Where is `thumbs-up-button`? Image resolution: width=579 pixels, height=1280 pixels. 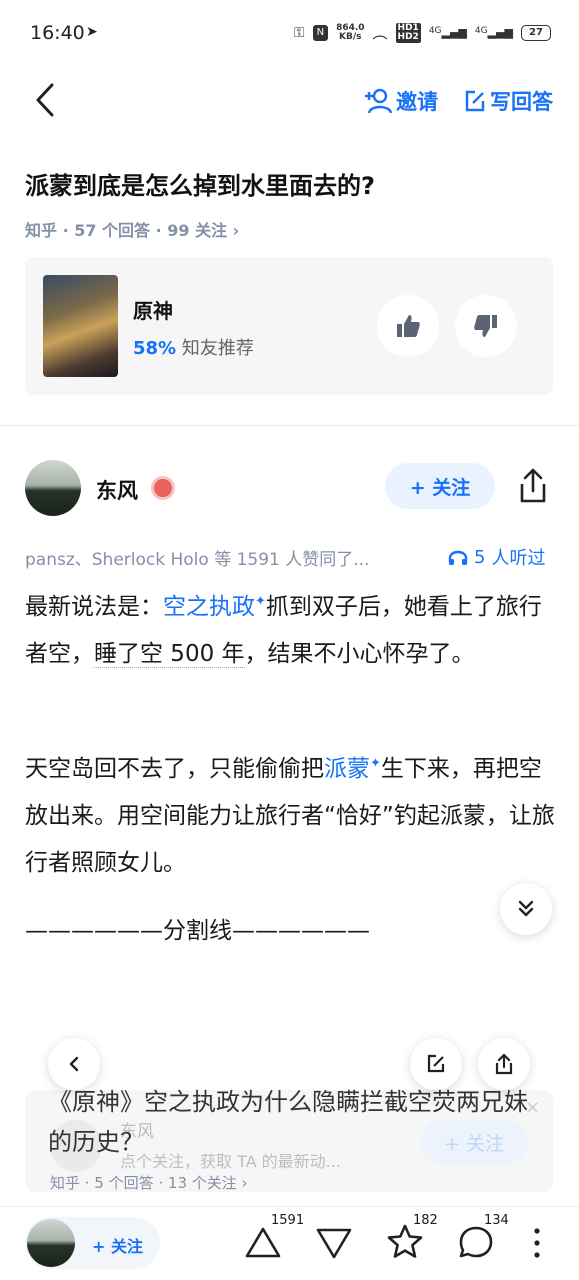
thumbs-up-button is located at coordinates (408, 326).